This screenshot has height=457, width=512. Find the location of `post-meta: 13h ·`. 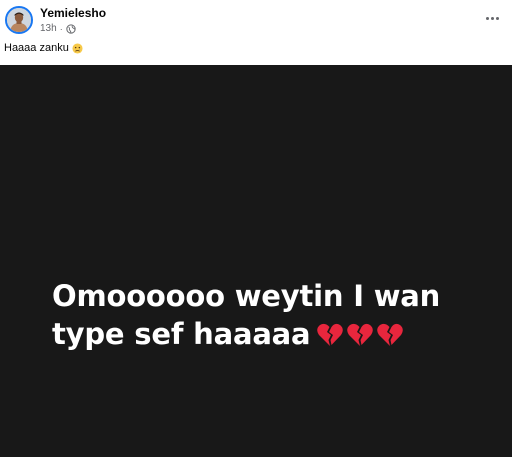

post-meta: 13h · is located at coordinates (58, 28).